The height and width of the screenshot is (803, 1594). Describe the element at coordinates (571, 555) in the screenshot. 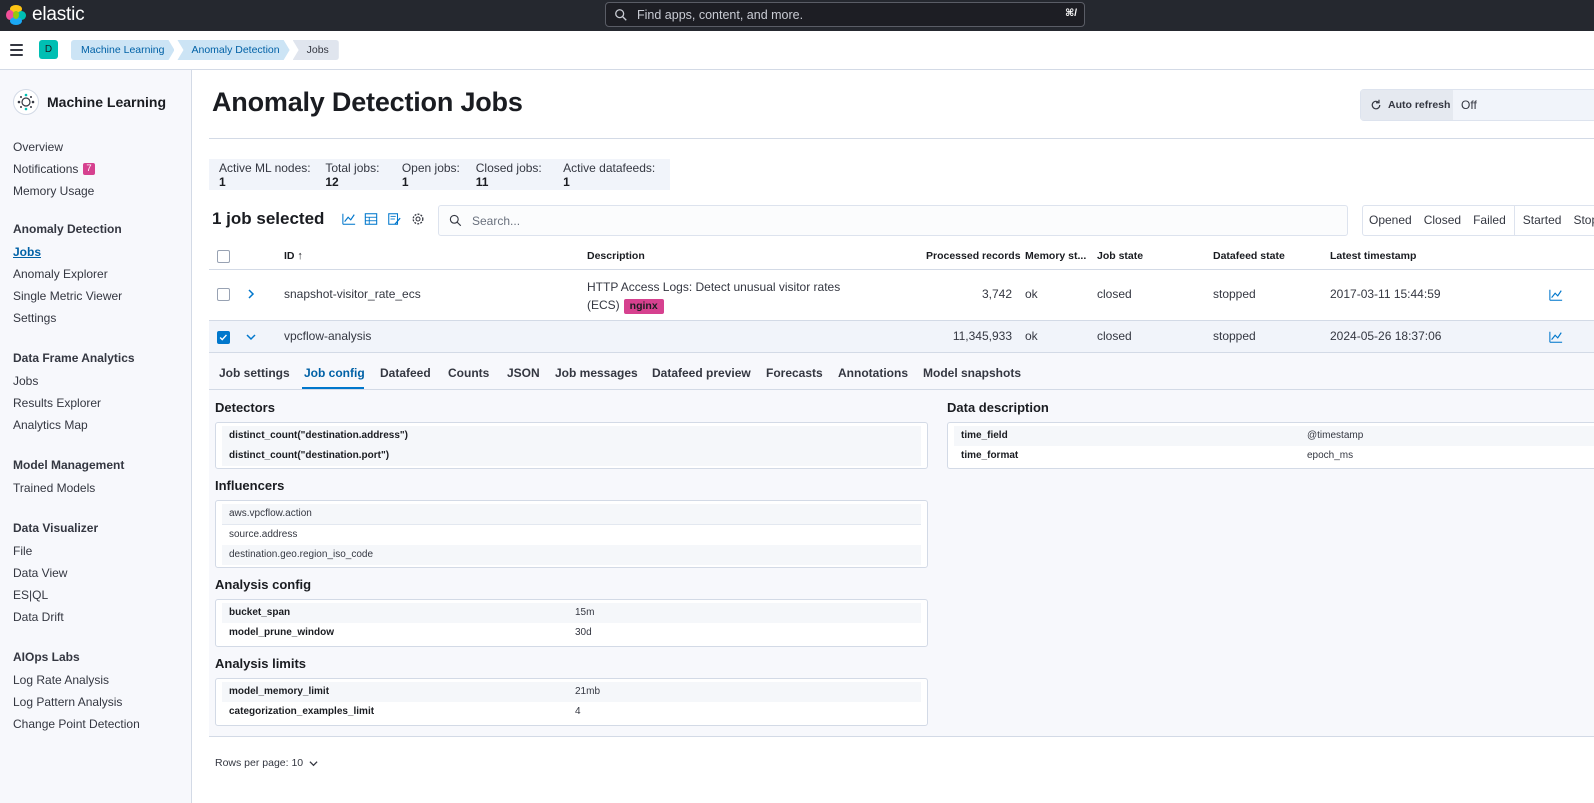

I see `influencer-row: destination.geo.region_iso_code` at that location.